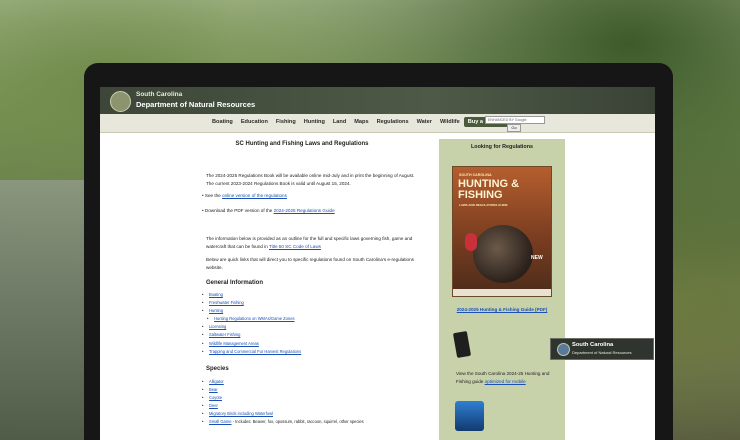 This screenshot has width=740, height=440. What do you see at coordinates (238, 210) in the screenshot?
I see `pdf-prefix: Download the PDF version of the` at bounding box center [238, 210].